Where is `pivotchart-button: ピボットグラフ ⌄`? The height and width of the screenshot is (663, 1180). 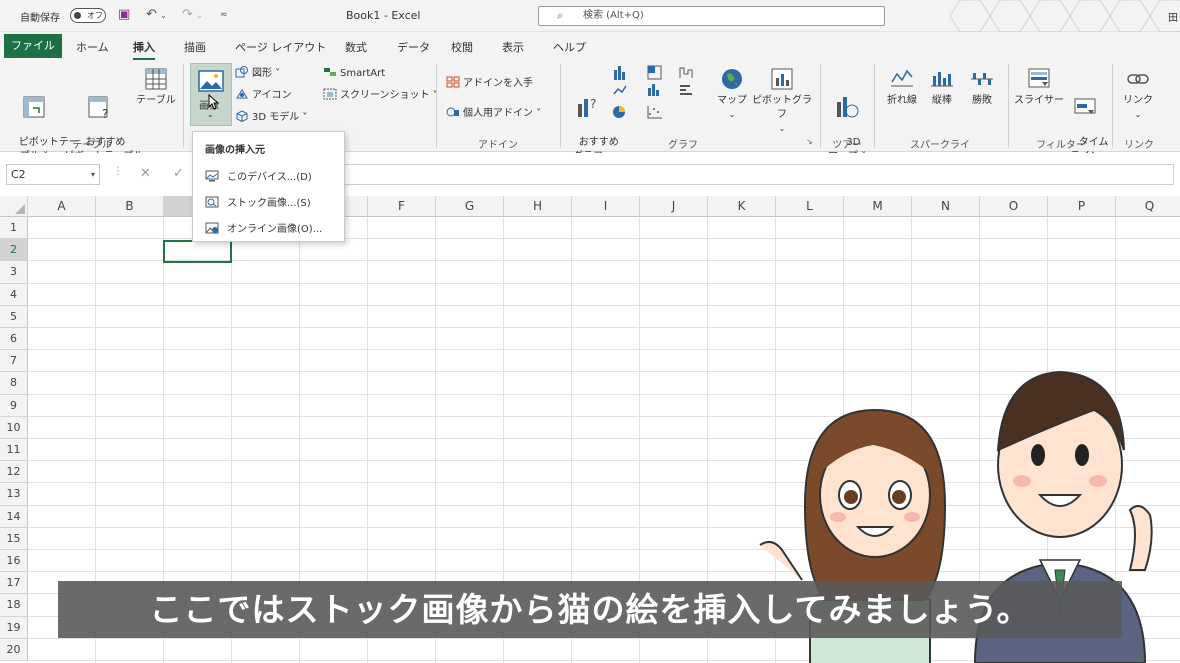
pivotchart-button: ピボットグラフ ⌄ is located at coordinates (782, 101).